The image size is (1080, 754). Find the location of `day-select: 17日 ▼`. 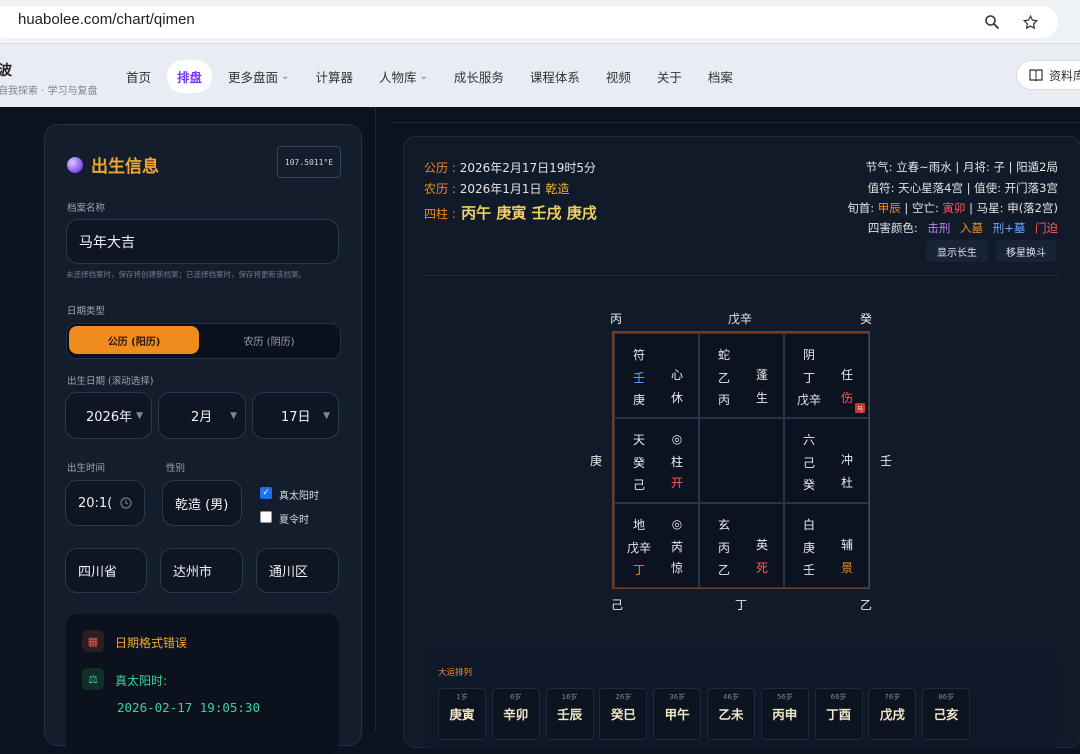

day-select: 17日 ▼ is located at coordinates (295, 415).